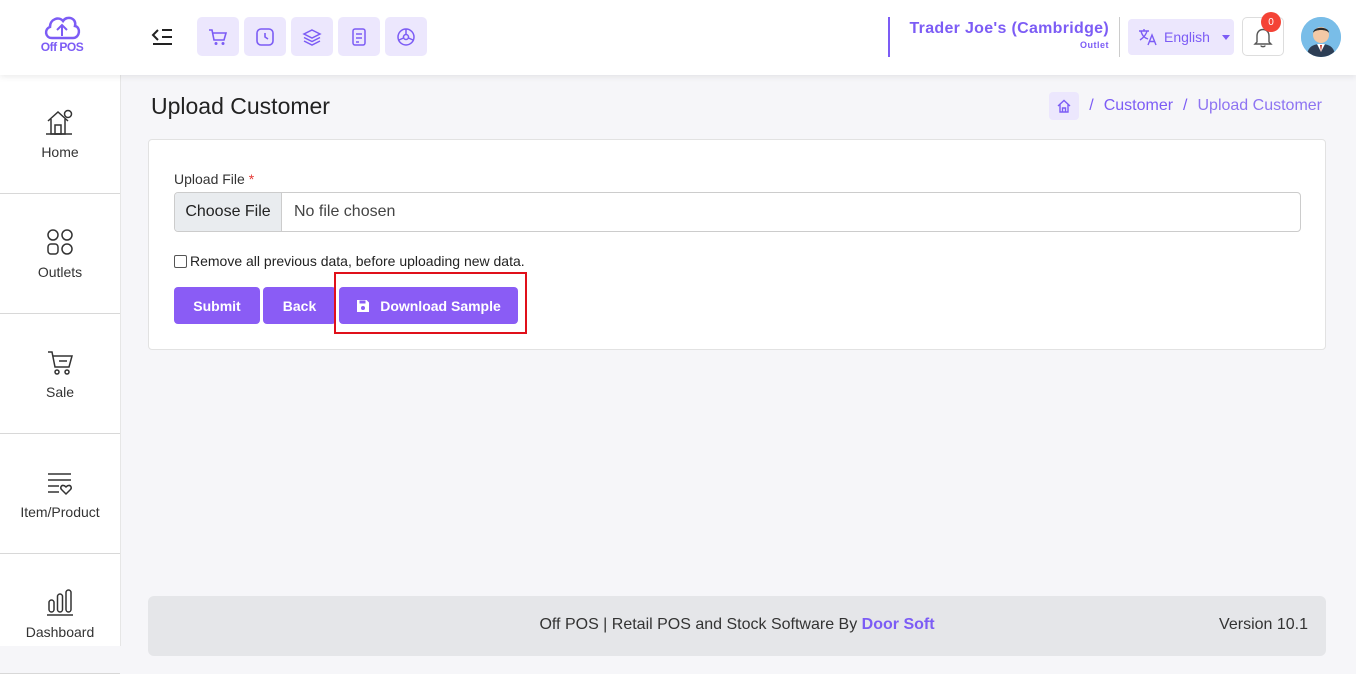 This screenshot has width=1356, height=674. Describe the element at coordinates (1225, 37) in the screenshot. I see `chevron-down-icon` at that location.